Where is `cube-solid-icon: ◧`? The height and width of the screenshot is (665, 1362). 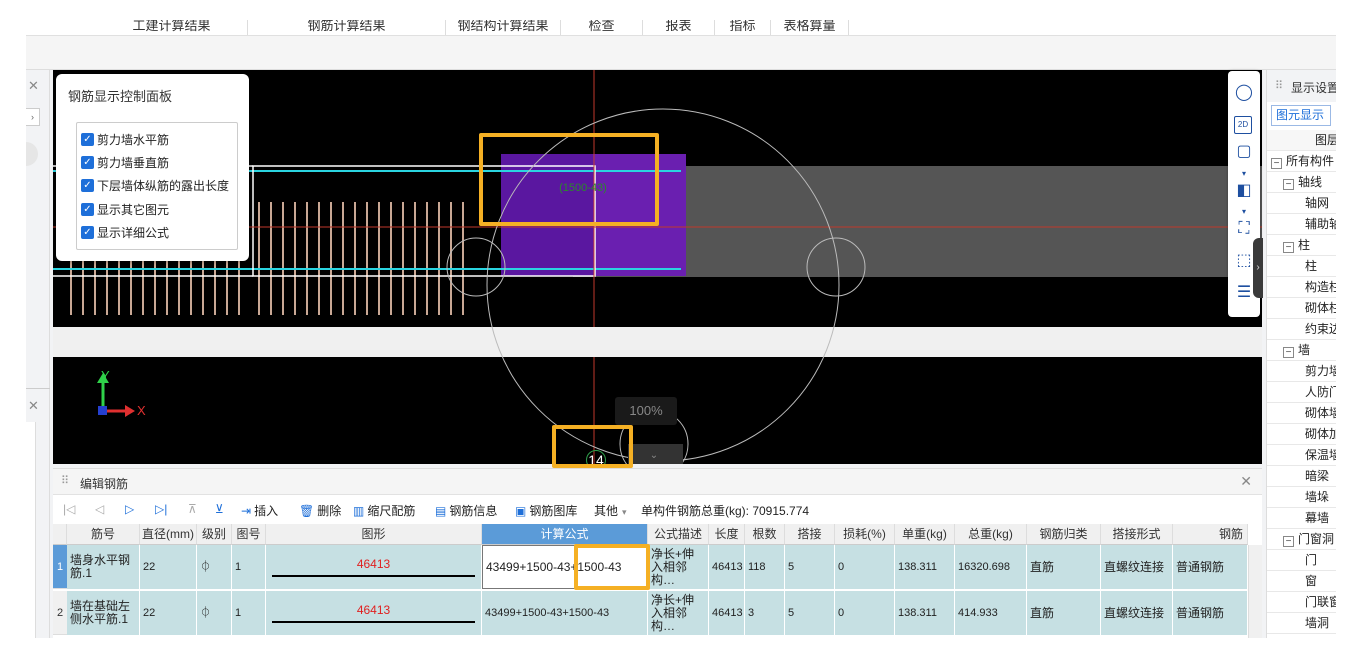 cube-solid-icon: ◧ is located at coordinates (1244, 191).